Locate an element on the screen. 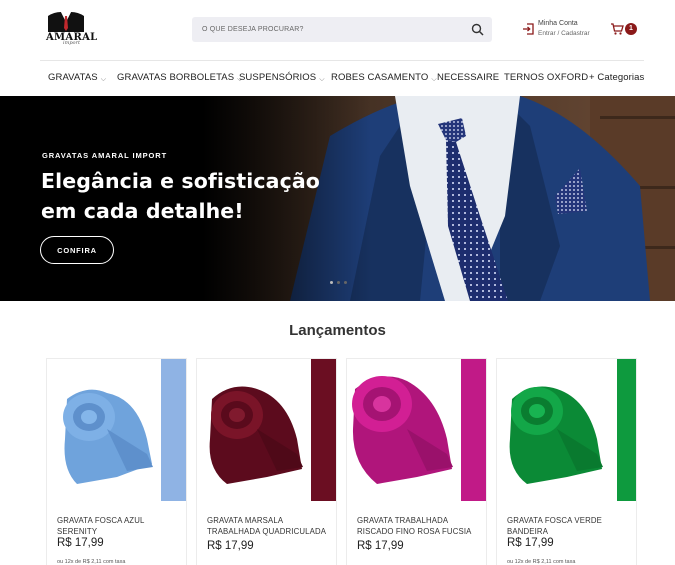 The width and height of the screenshot is (675, 565). nav-item-gravatas: GRAVATAS ⌵ is located at coordinates (77, 77).